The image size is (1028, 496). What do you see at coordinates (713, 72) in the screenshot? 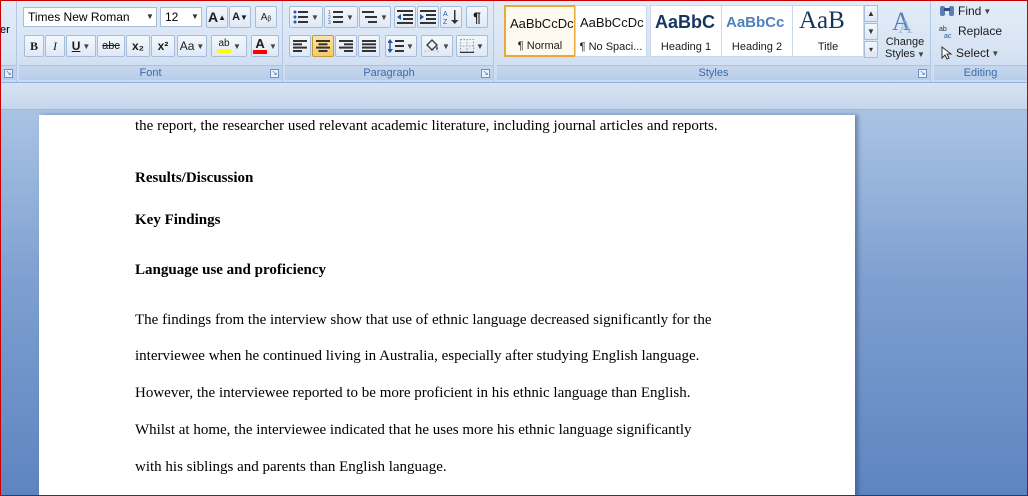
I see `styles-group-label: Styles` at bounding box center [713, 72].